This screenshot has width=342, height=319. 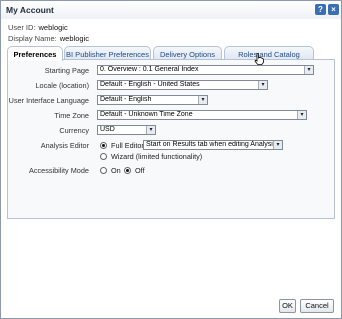 What do you see at coordinates (48, 100) in the screenshot?
I see `ui-language-label: User Interface Language` at bounding box center [48, 100].